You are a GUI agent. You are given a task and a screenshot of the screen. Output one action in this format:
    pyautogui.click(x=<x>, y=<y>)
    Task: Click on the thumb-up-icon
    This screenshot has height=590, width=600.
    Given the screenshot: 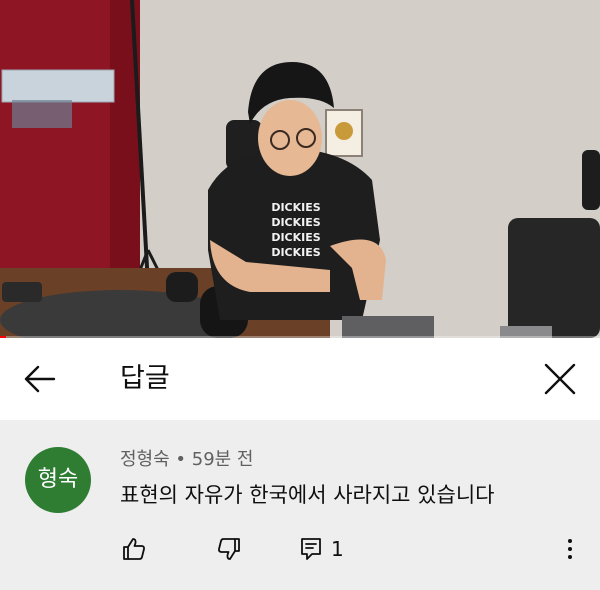 What is the action you would take?
    pyautogui.click(x=134, y=549)
    